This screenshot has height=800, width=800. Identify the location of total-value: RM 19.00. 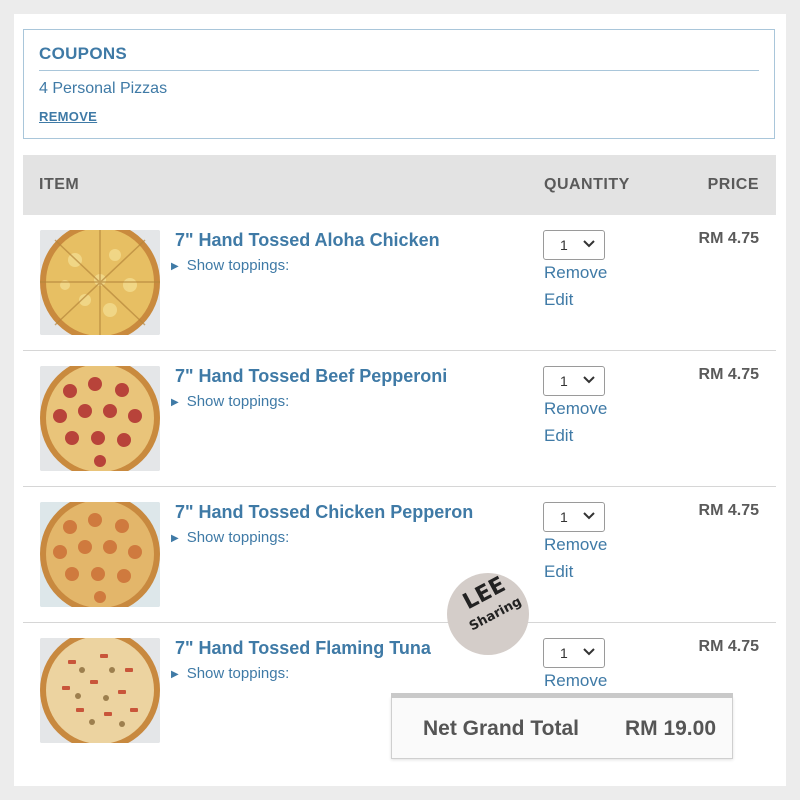
(670, 728).